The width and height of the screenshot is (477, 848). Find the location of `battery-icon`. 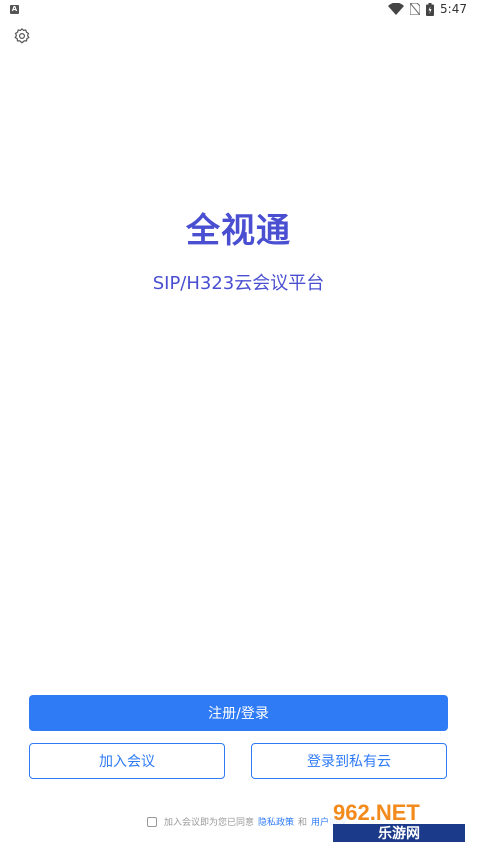

battery-icon is located at coordinates (430, 9).